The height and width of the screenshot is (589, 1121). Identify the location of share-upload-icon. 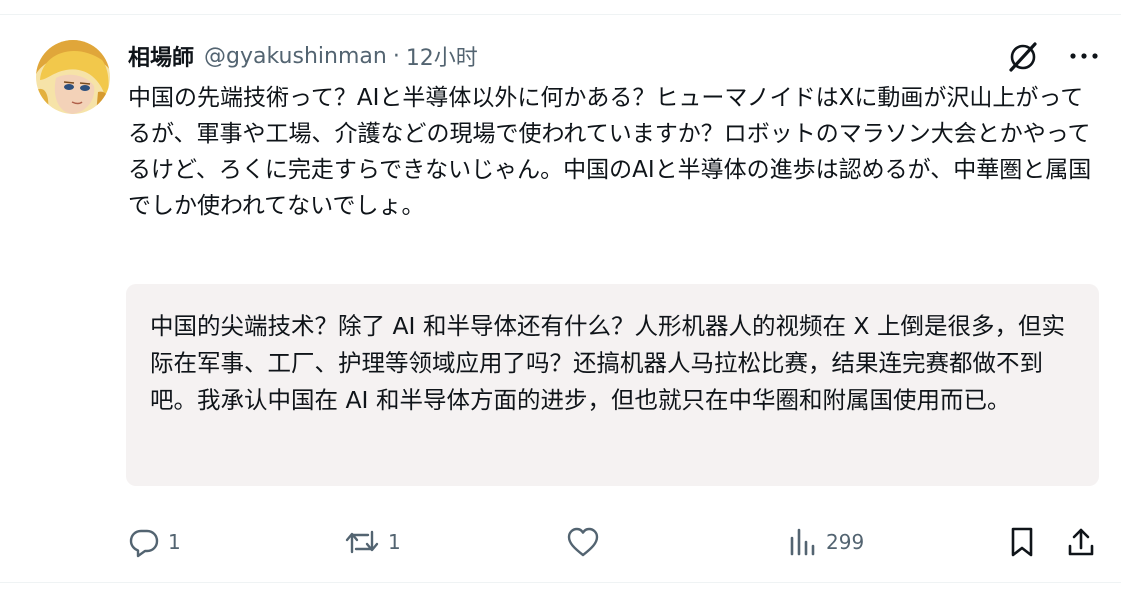
(1081, 542).